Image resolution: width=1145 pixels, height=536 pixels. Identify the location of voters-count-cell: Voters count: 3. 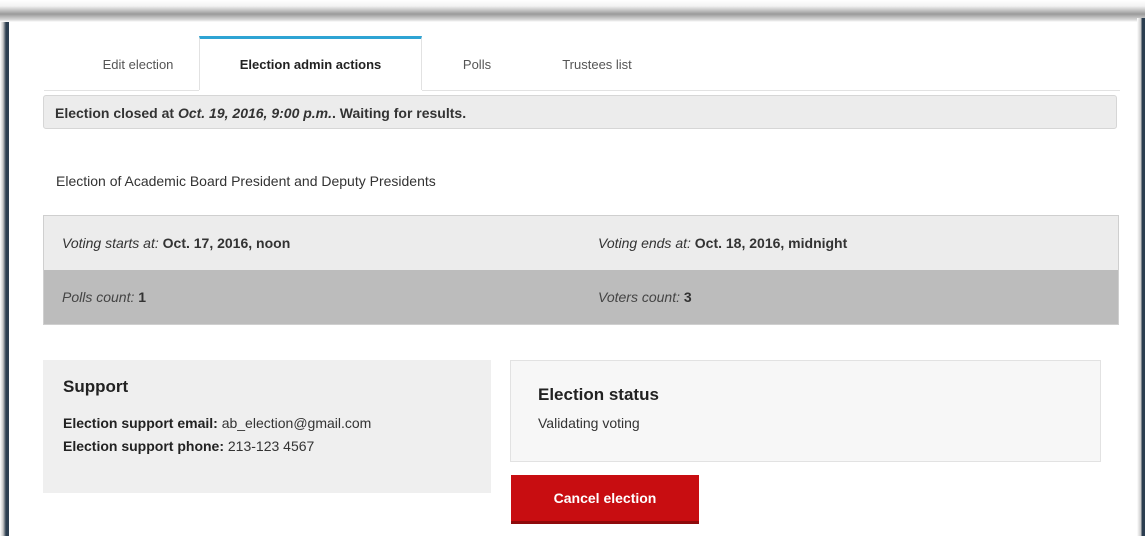
(645, 297).